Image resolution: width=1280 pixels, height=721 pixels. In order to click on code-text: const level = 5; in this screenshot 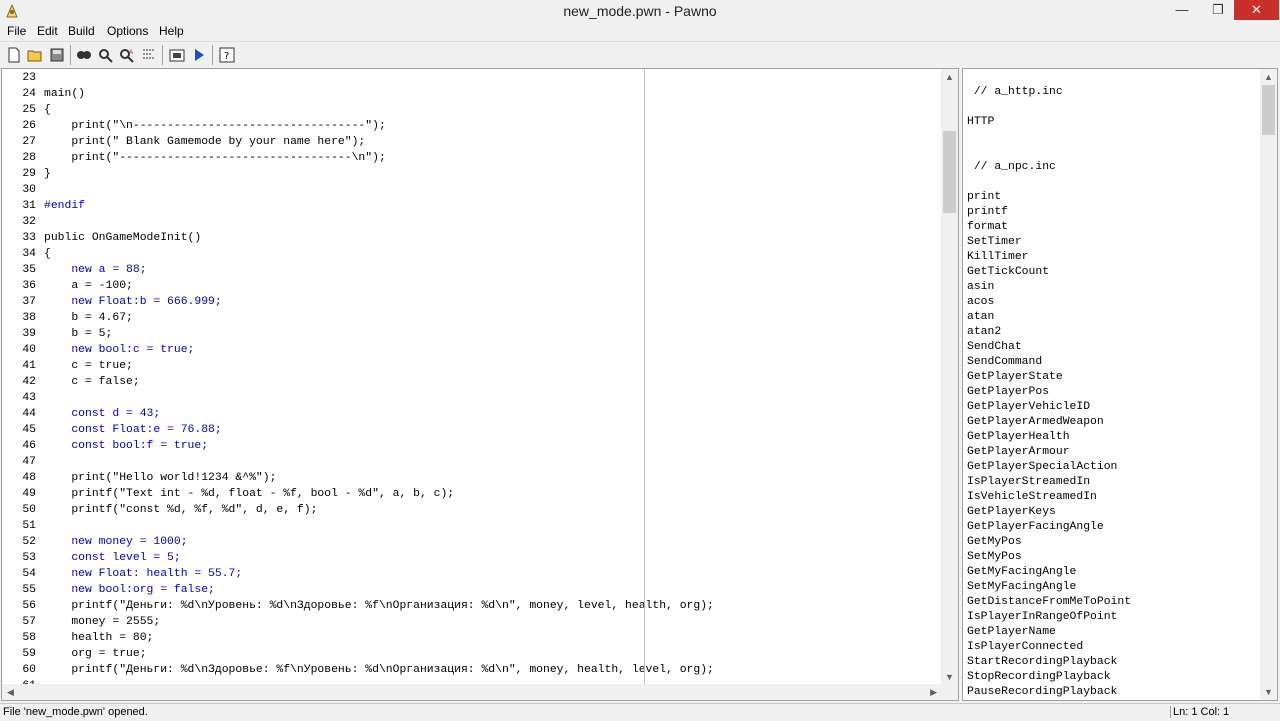, I will do `click(112, 558)`.